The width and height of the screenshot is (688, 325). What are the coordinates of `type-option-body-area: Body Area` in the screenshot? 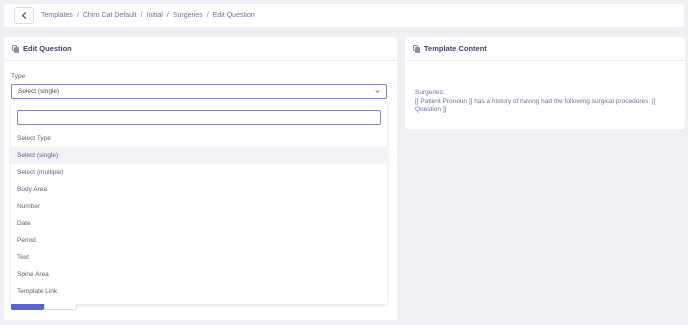 It's located at (199, 189).